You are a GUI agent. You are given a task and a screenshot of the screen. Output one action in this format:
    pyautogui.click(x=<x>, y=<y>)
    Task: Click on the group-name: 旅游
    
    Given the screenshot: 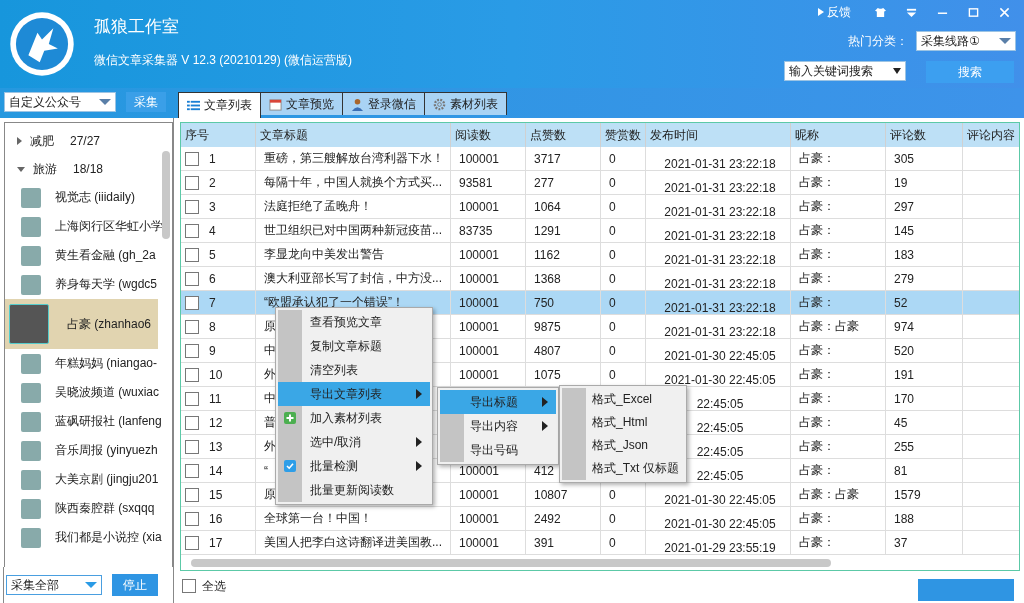 What is the action you would take?
    pyautogui.click(x=45, y=169)
    